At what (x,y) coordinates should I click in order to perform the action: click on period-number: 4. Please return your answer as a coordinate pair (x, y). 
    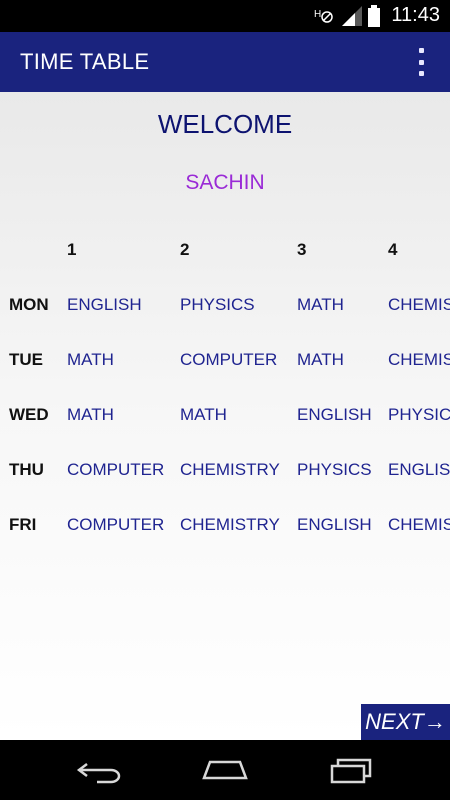
    Looking at the image, I should click on (393, 249).